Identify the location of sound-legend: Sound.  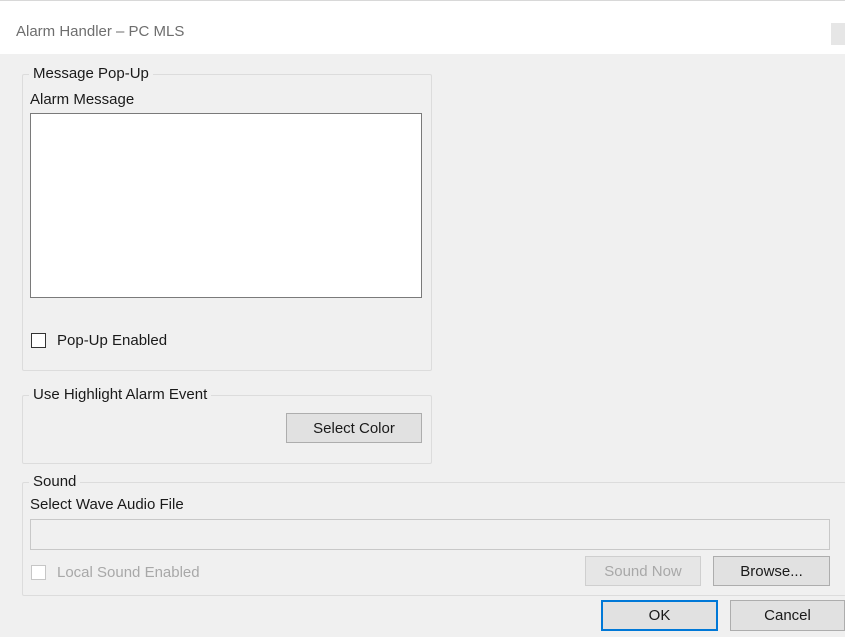
(55, 481).